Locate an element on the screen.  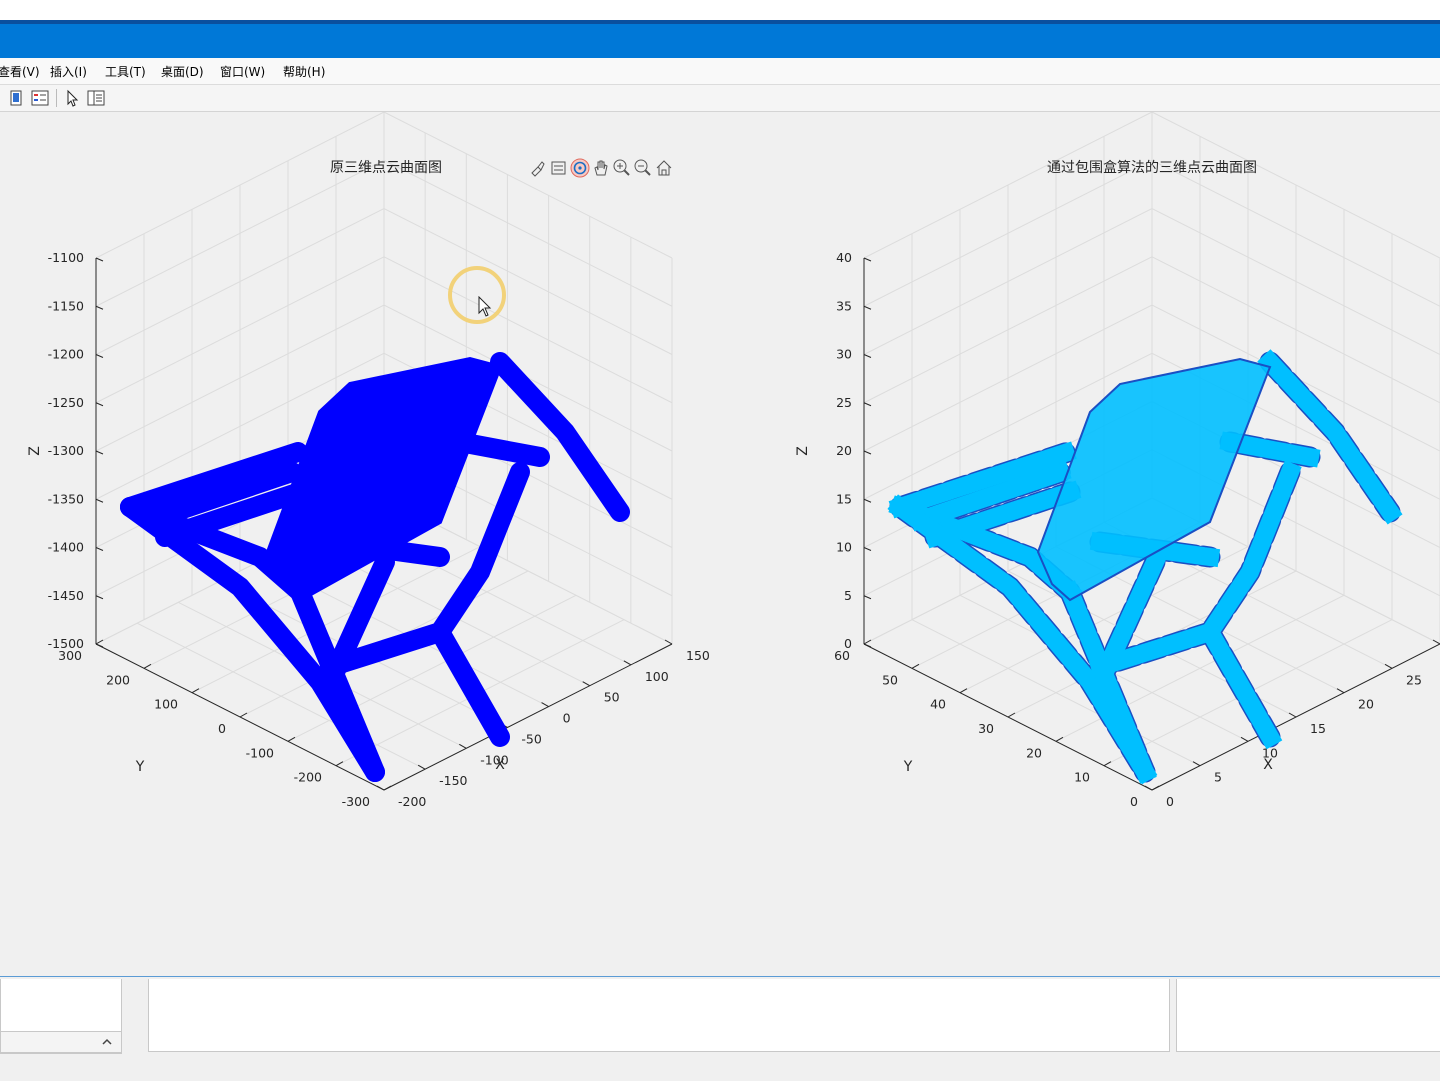
y-tick-label: 300 is located at coordinates (70, 655).